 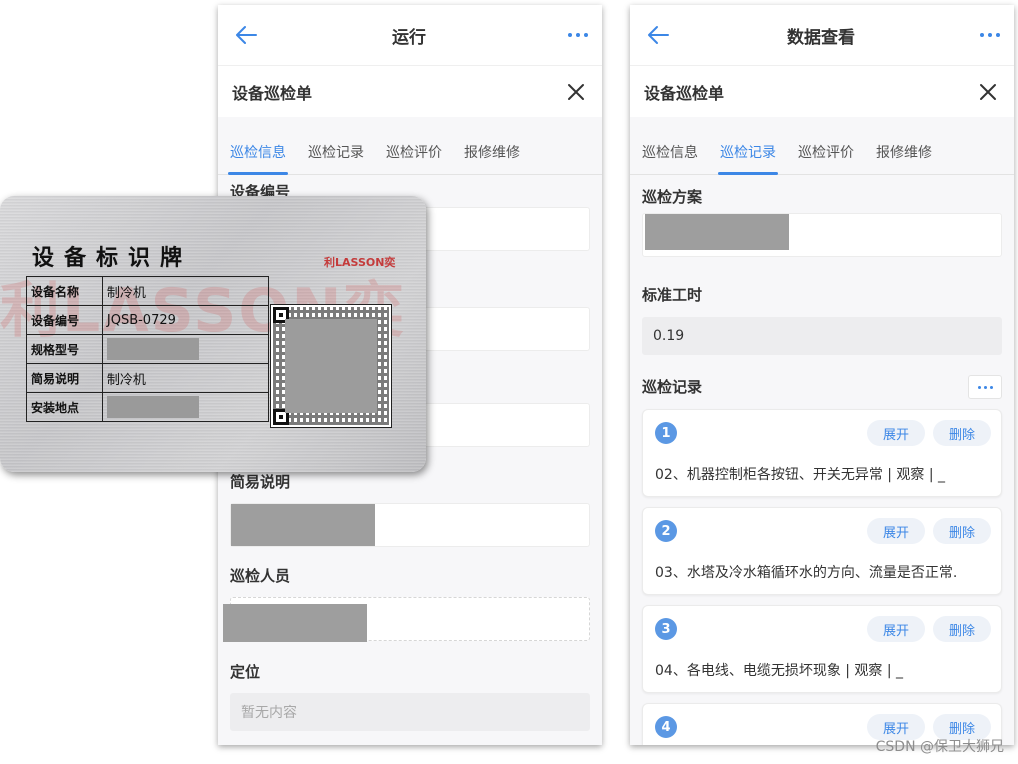 I want to click on record-number-badge: 1, so click(x=666, y=433).